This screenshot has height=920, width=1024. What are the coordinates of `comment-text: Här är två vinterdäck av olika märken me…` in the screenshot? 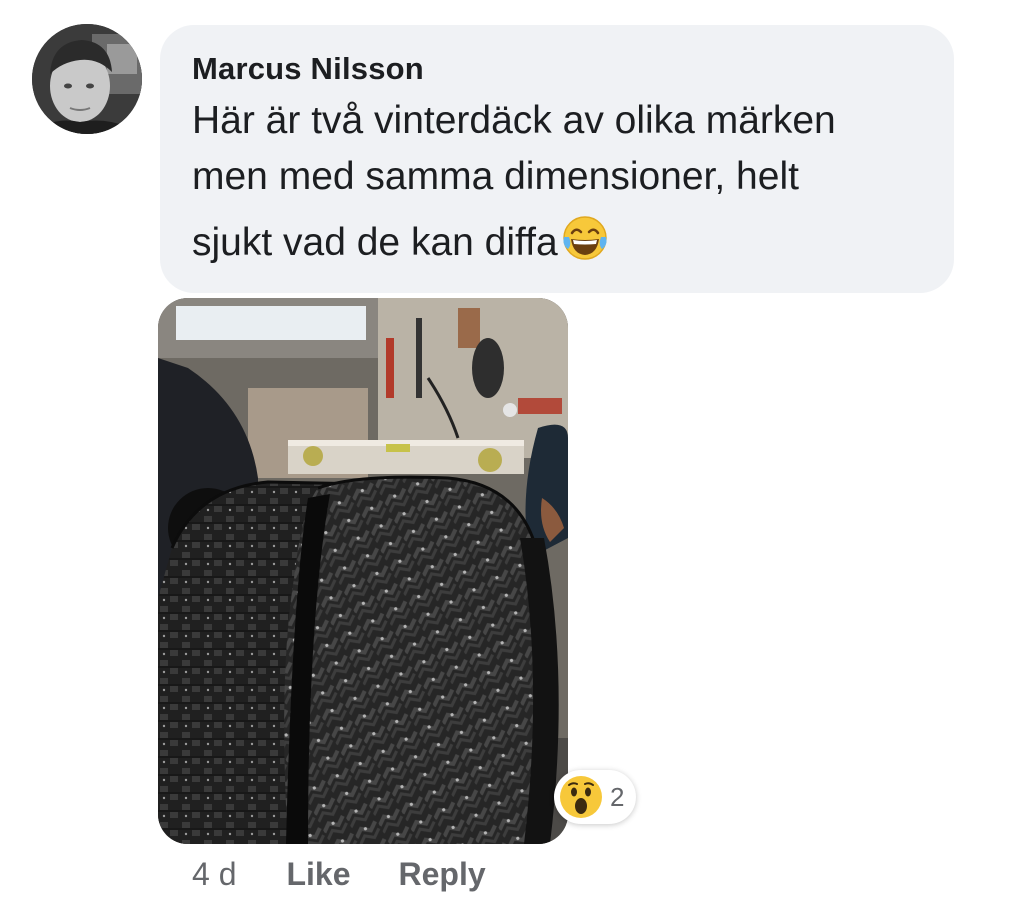 It's located at (558, 182).